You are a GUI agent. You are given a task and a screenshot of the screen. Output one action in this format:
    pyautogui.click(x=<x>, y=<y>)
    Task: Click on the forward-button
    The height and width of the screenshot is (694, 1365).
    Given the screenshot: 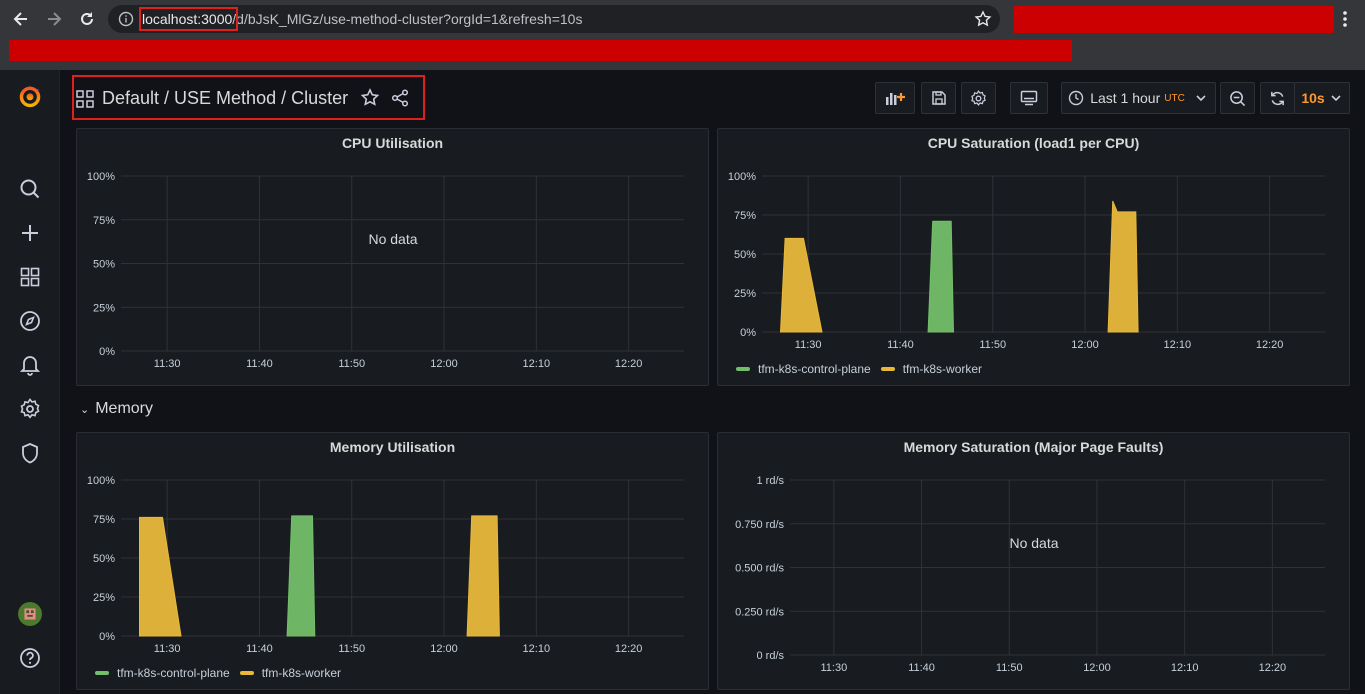 What is the action you would take?
    pyautogui.click(x=54, y=19)
    